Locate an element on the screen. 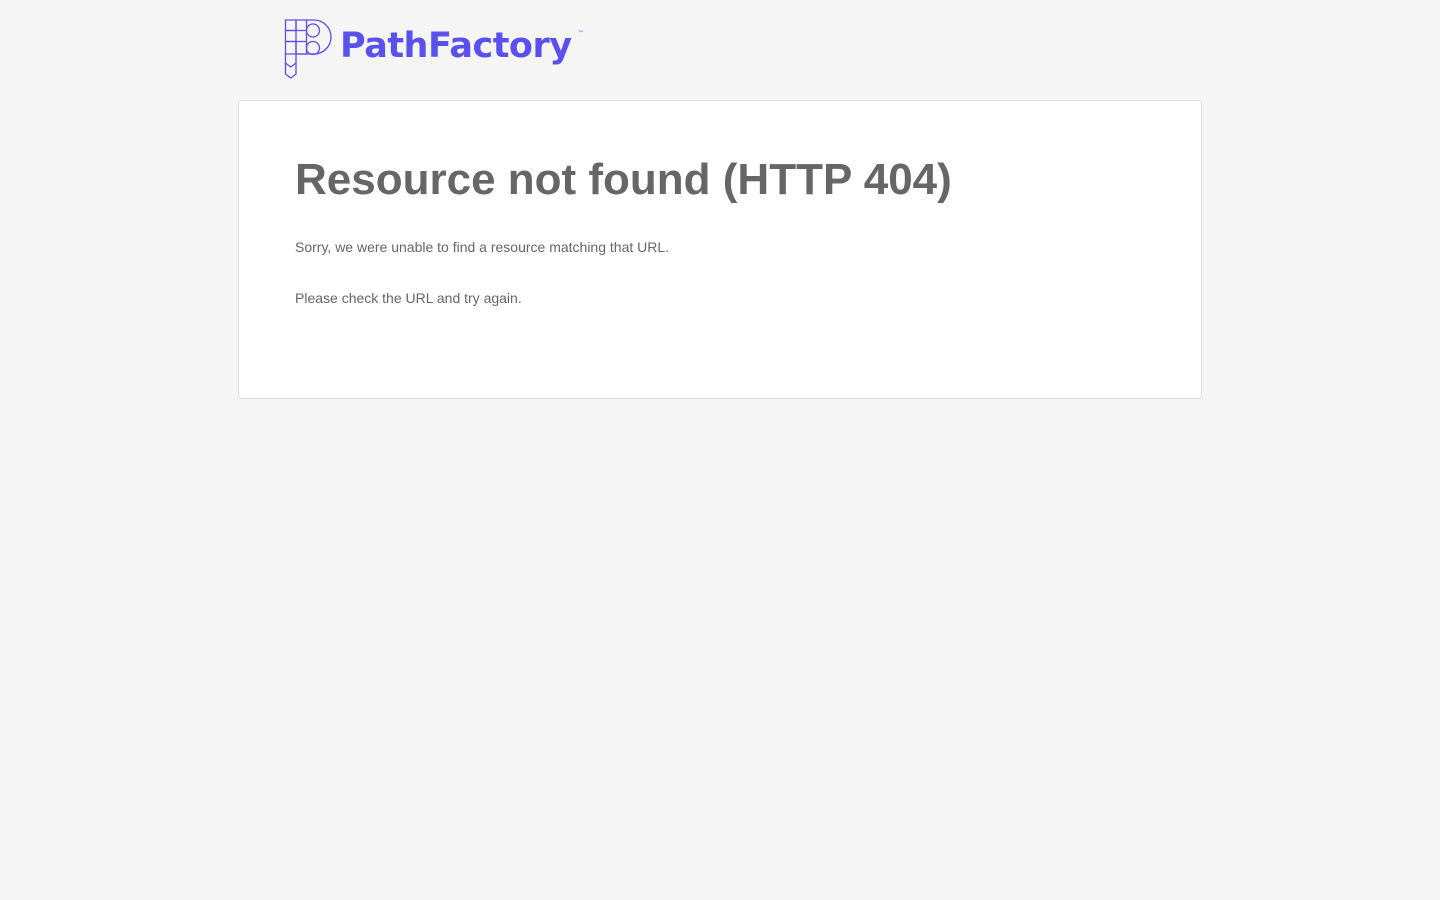 The width and height of the screenshot is (1440, 900). logo-text: PathFactory is located at coordinates (456, 45).